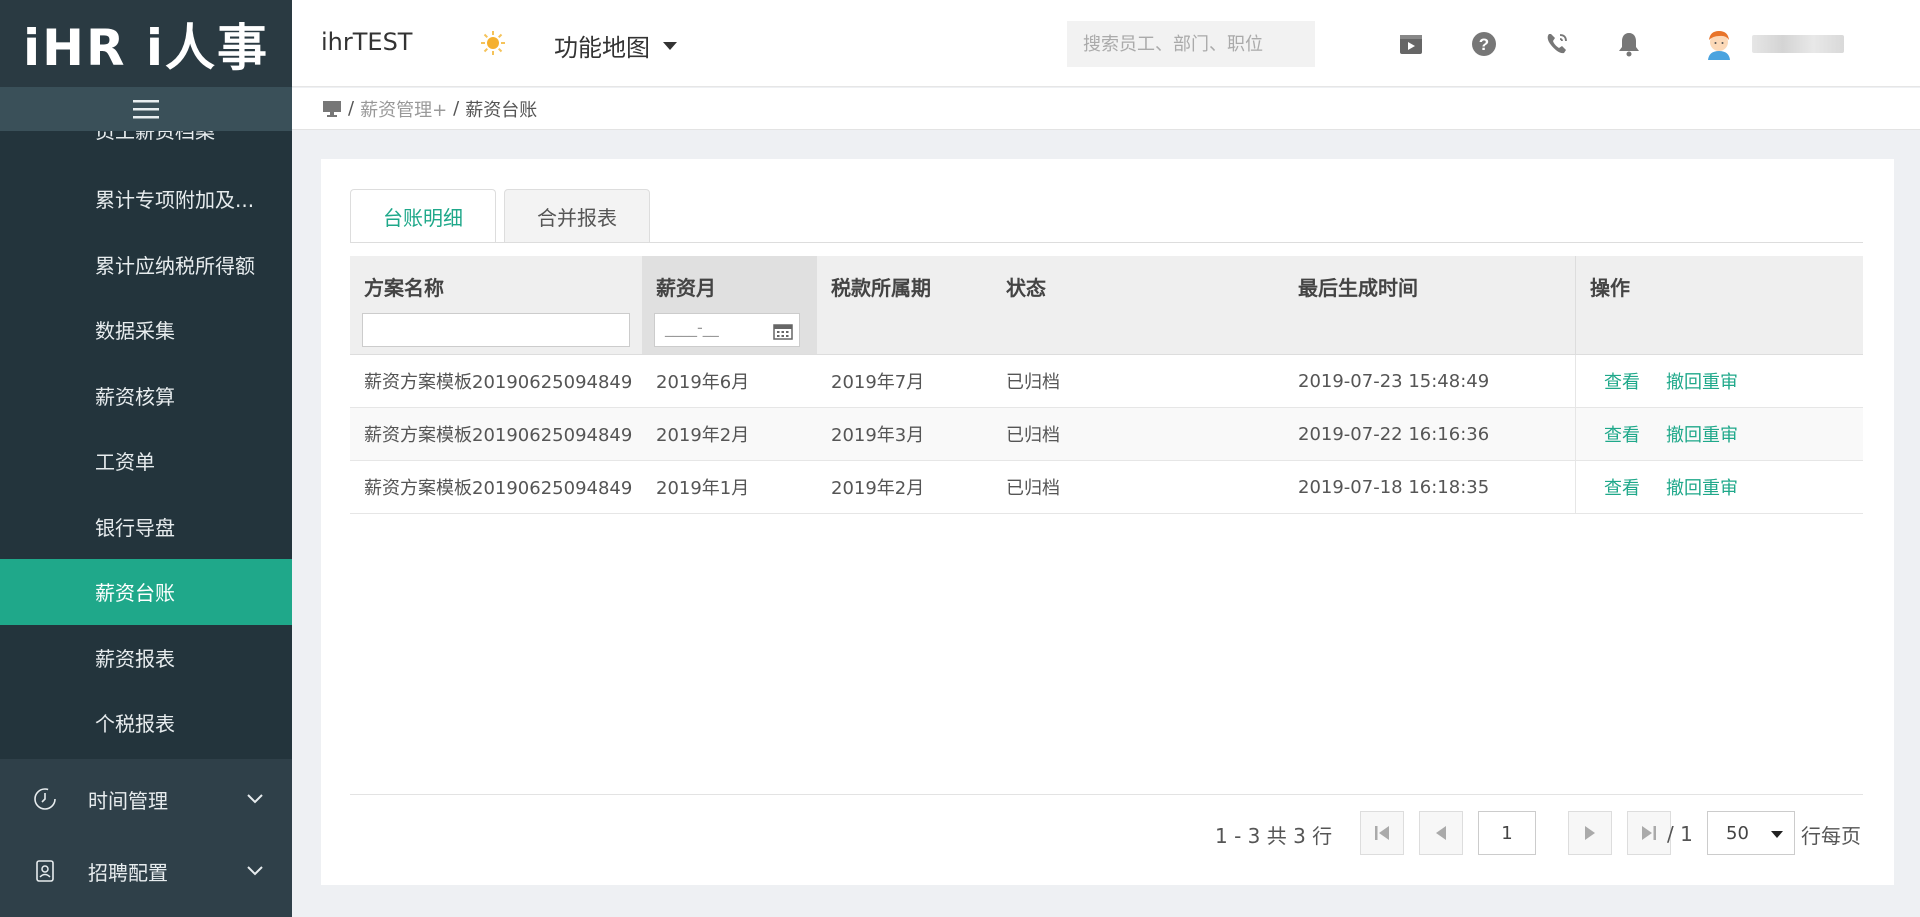 This screenshot has width=1920, height=917. I want to click on breadcrumb-current: 薪资台账, so click(501, 110).